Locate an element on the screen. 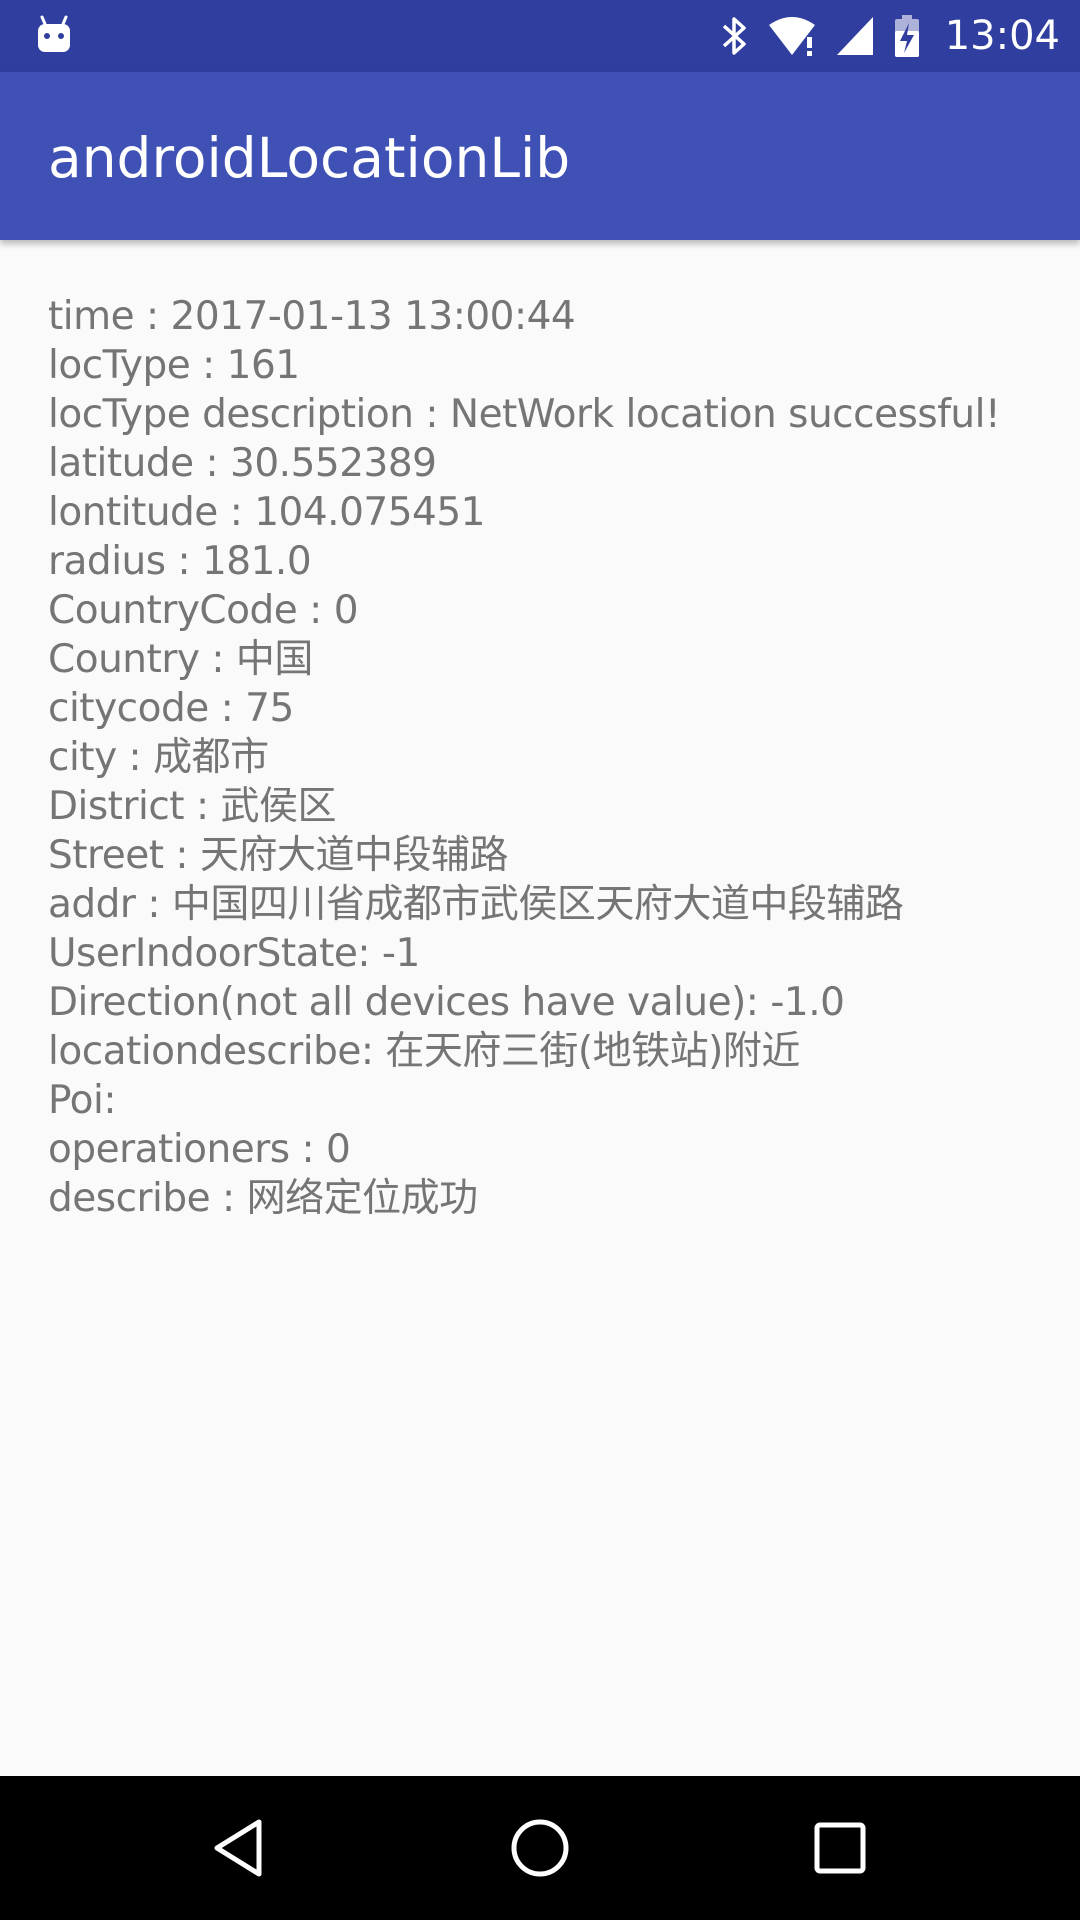 Image resolution: width=1080 pixels, height=1920 pixels. info-line-user-indoor-state: UserIndoorState: -1 is located at coordinates (234, 953).